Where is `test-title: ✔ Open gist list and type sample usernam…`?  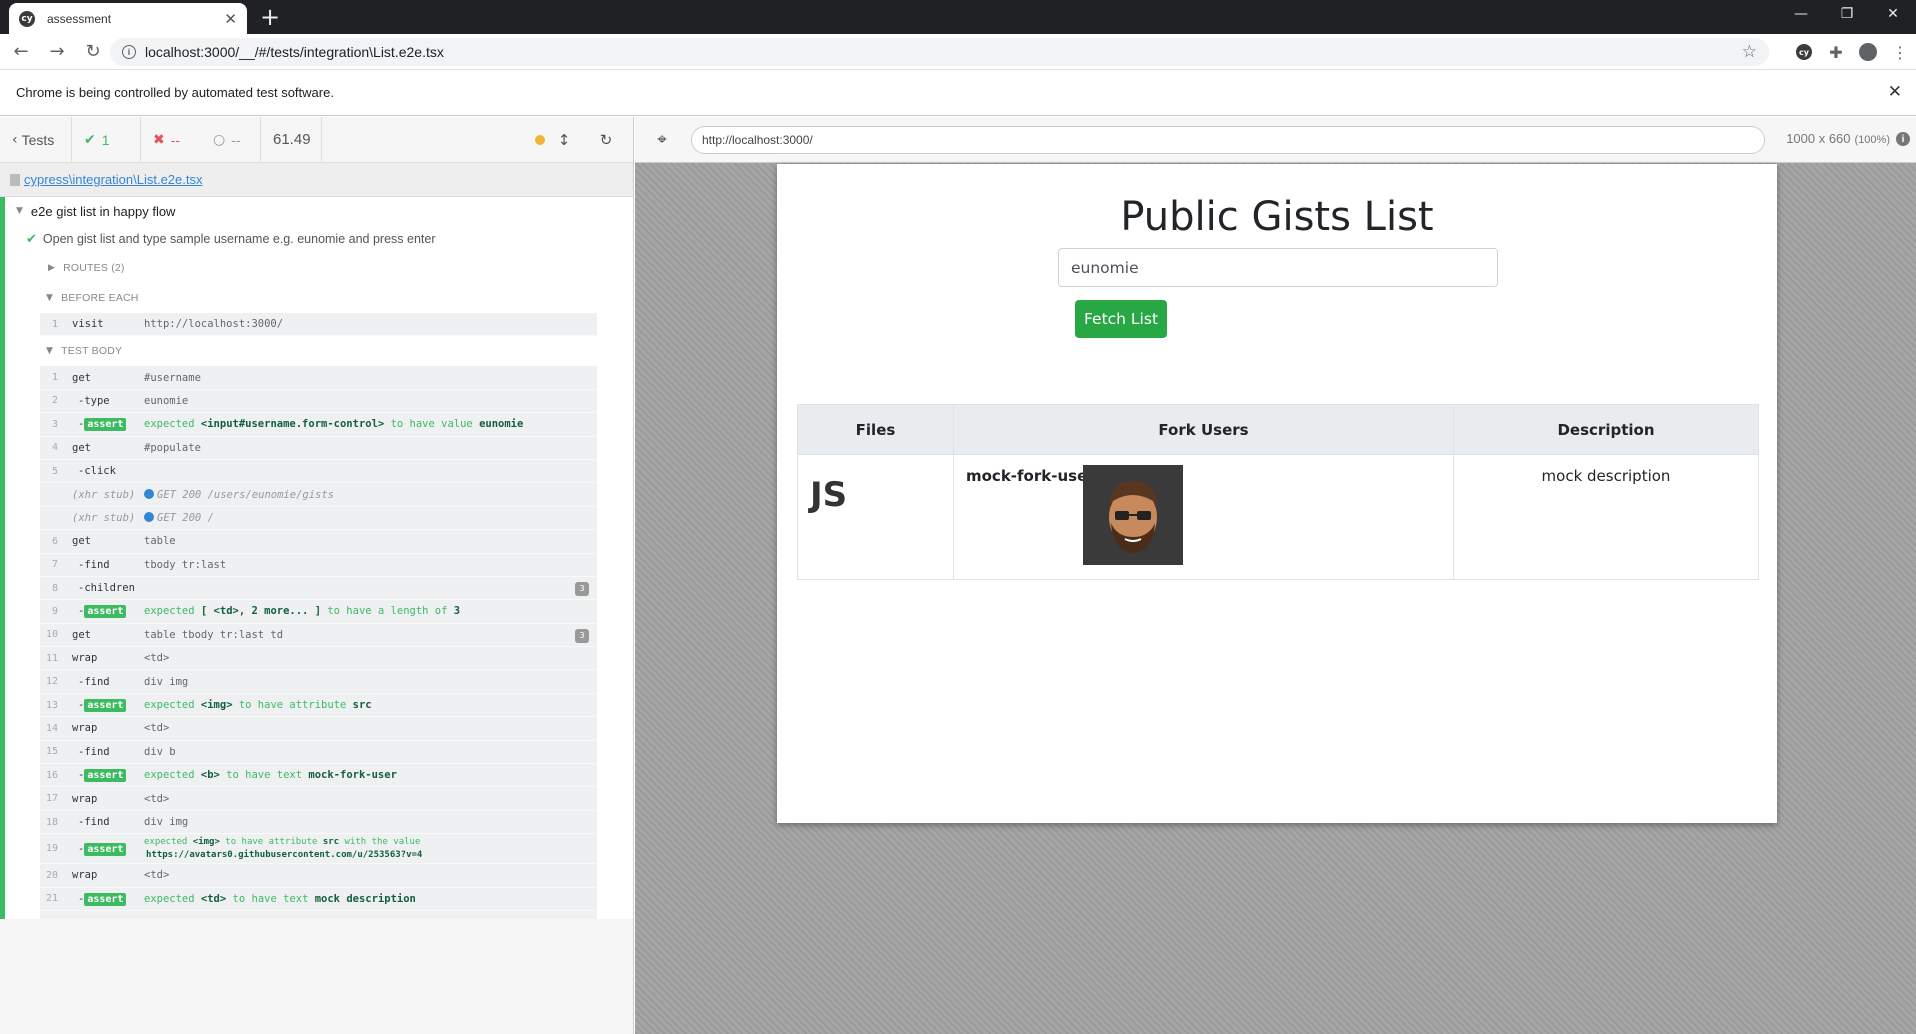
test-title: ✔ Open gist list and type sample usernam… is located at coordinates (316, 239).